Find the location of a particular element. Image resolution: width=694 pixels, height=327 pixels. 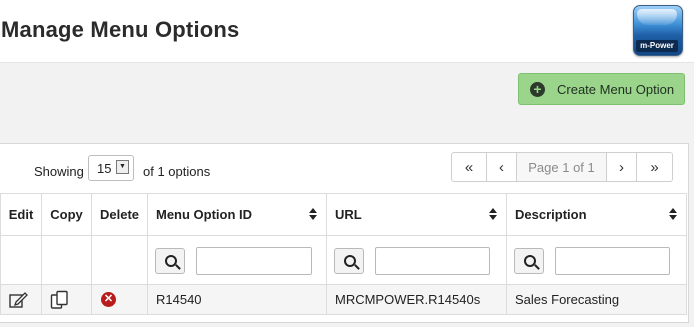

plus-circle-icon: + is located at coordinates (537, 89).